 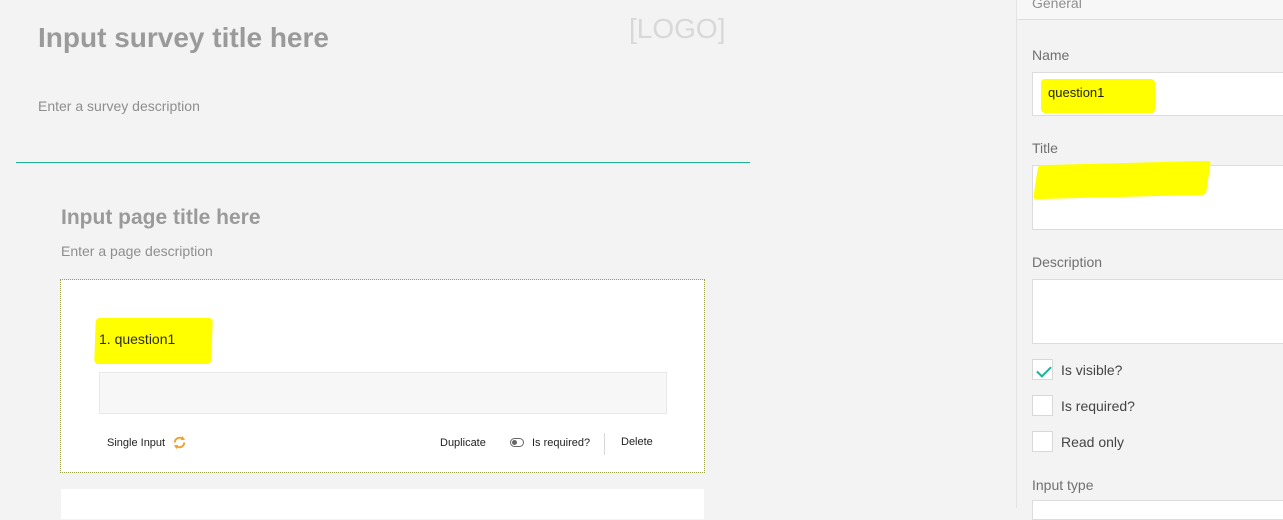 What do you see at coordinates (1092, 442) in the screenshot?
I see `read-only-label: Read only` at bounding box center [1092, 442].